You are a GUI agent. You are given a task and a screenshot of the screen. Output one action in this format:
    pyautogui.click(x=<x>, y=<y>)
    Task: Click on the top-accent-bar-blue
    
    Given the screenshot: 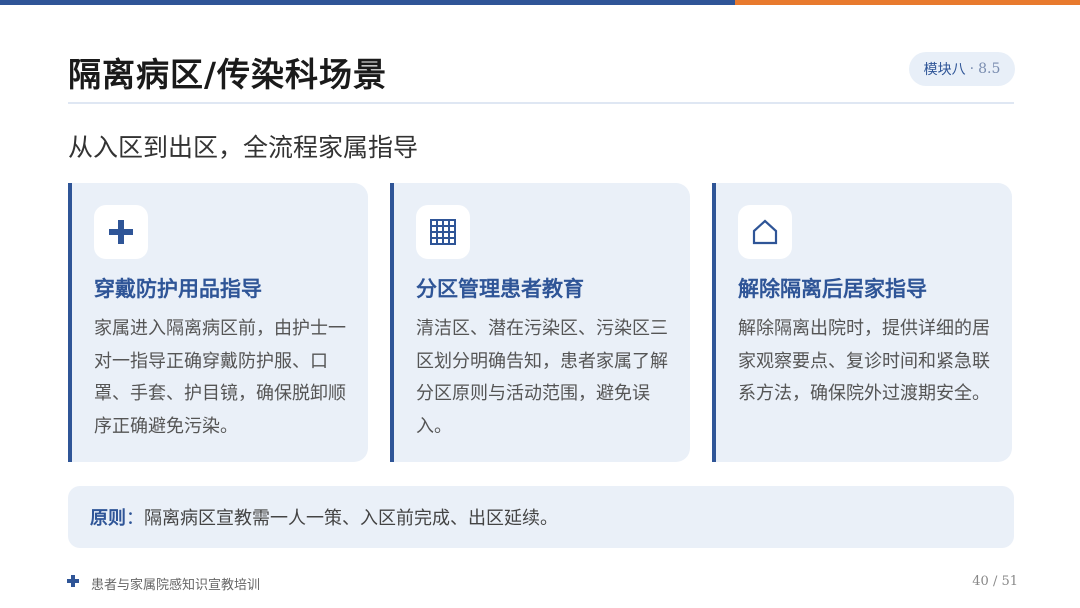 What is the action you would take?
    pyautogui.click(x=367, y=2)
    